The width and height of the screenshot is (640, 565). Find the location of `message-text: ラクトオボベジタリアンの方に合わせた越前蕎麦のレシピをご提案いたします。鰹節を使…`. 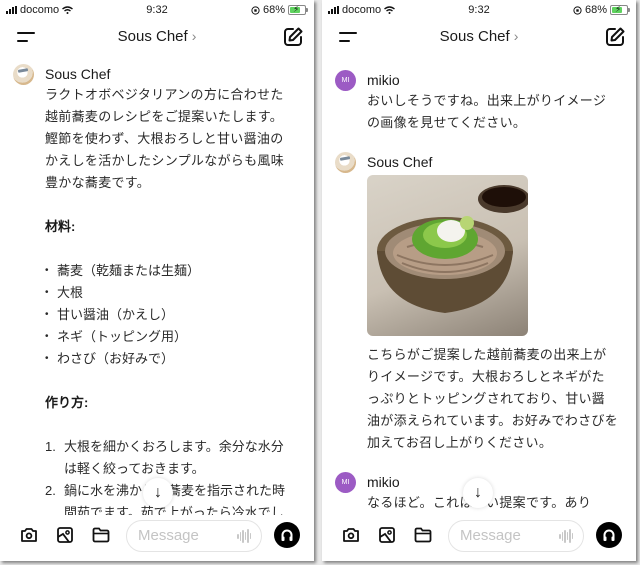

message-text: ラクトオボベジタリアンの方に合わせた越前蕎麦のレシピをご提案いたします。鰹節を使… is located at coordinates (165, 138).